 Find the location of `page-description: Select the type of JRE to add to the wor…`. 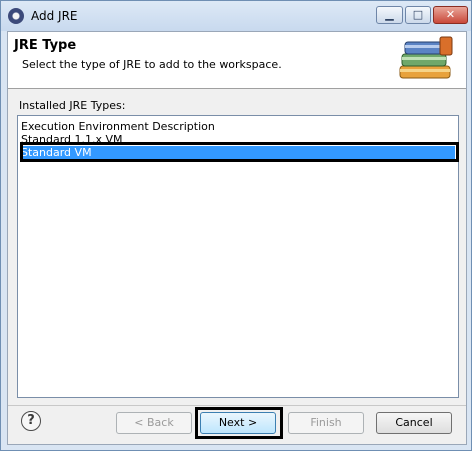

page-description: Select the type of JRE to add to the wor… is located at coordinates (152, 64).